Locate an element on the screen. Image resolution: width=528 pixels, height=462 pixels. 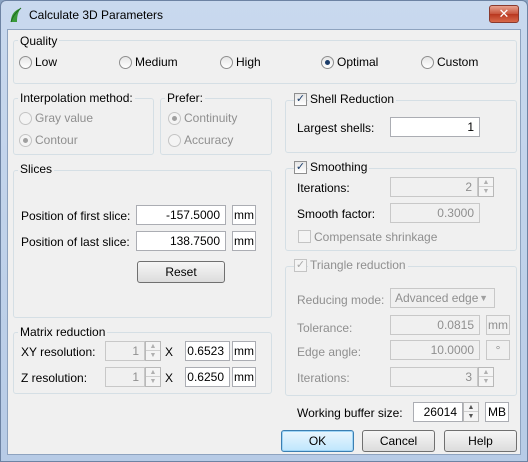
quality-group-label: Quality is located at coordinates (39, 41).